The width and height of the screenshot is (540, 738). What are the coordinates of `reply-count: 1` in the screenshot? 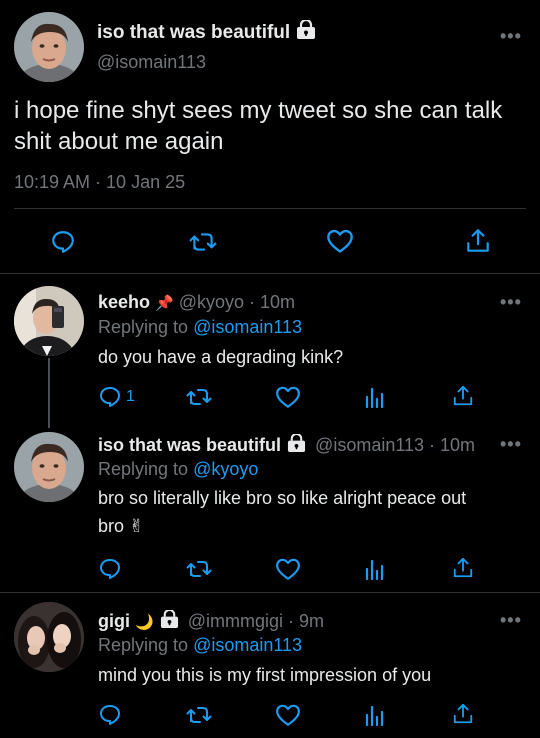 It's located at (130, 396).